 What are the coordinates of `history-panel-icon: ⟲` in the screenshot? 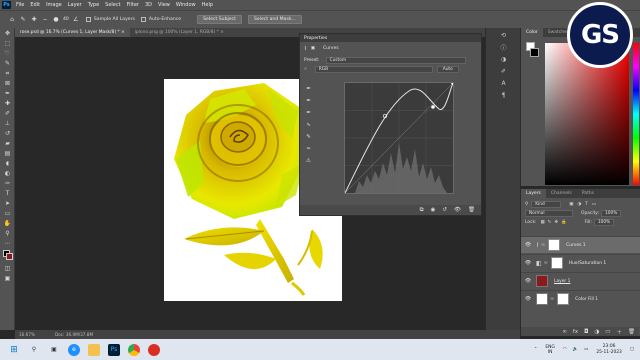 It's located at (503, 35).